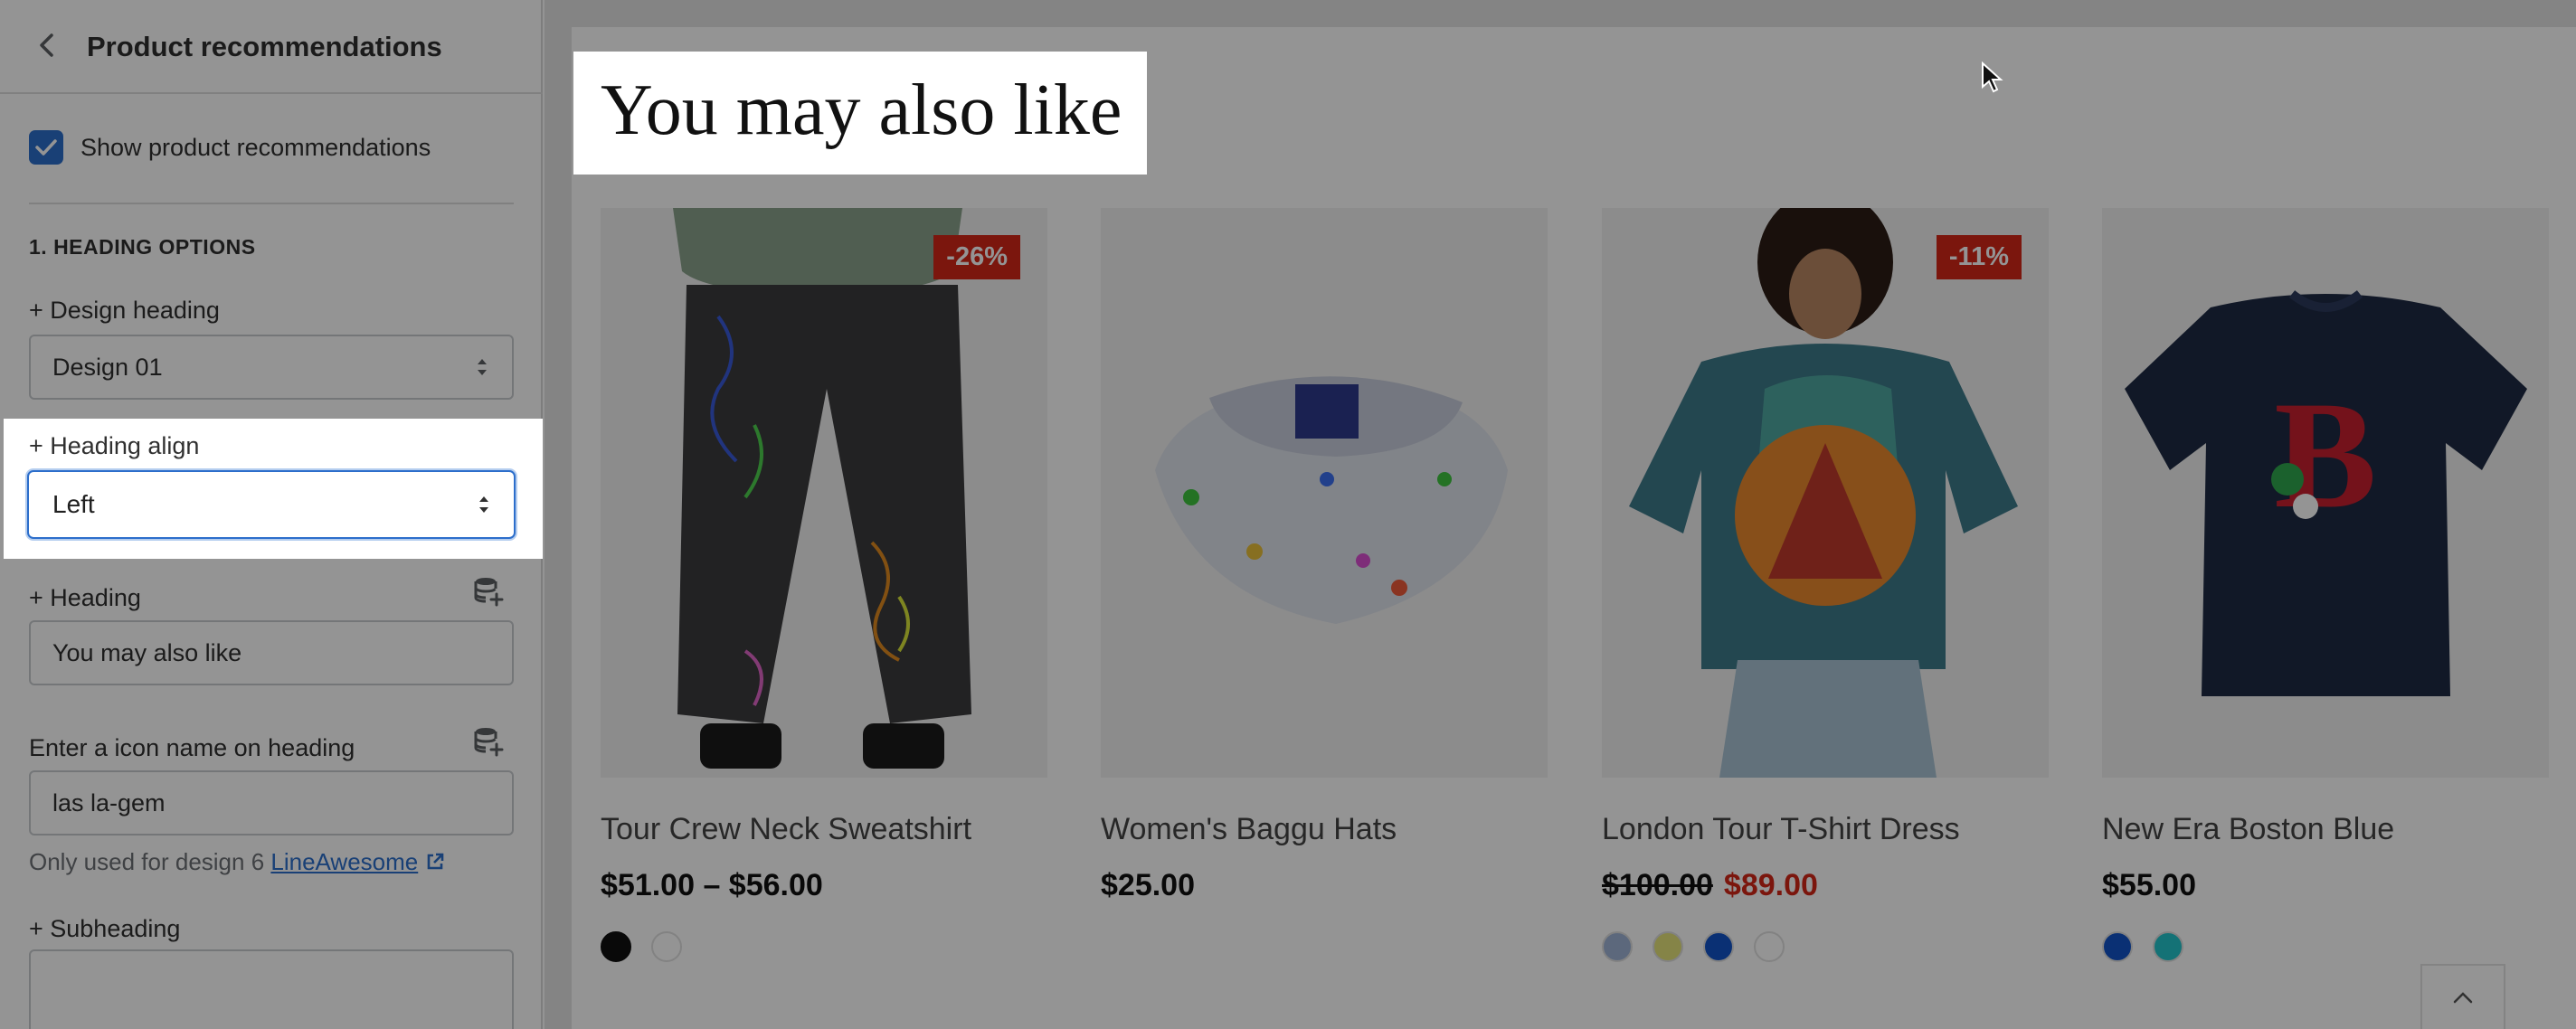 This screenshot has width=2576, height=1029. What do you see at coordinates (271, 203) in the screenshot?
I see `divider` at bounding box center [271, 203].